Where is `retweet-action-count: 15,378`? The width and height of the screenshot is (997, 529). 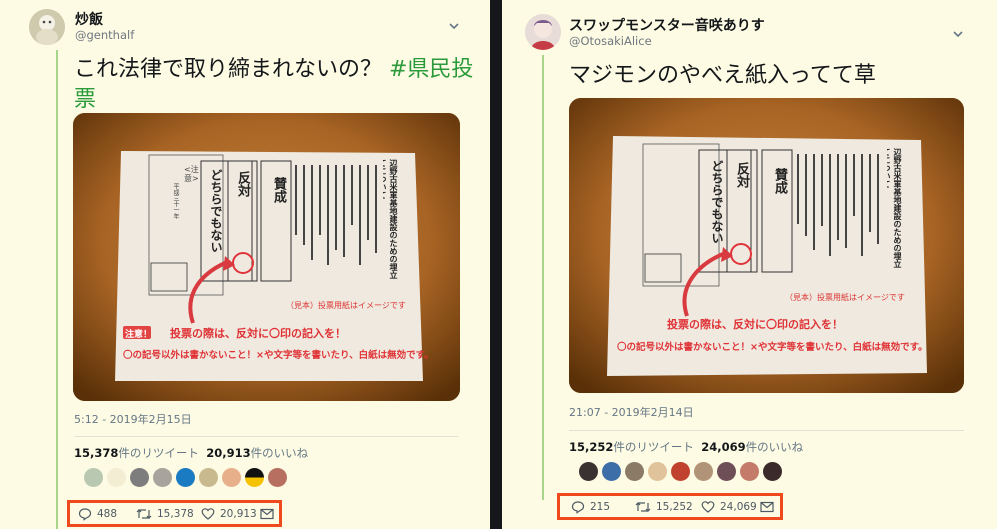 retweet-action-count: 15,378 is located at coordinates (175, 514).